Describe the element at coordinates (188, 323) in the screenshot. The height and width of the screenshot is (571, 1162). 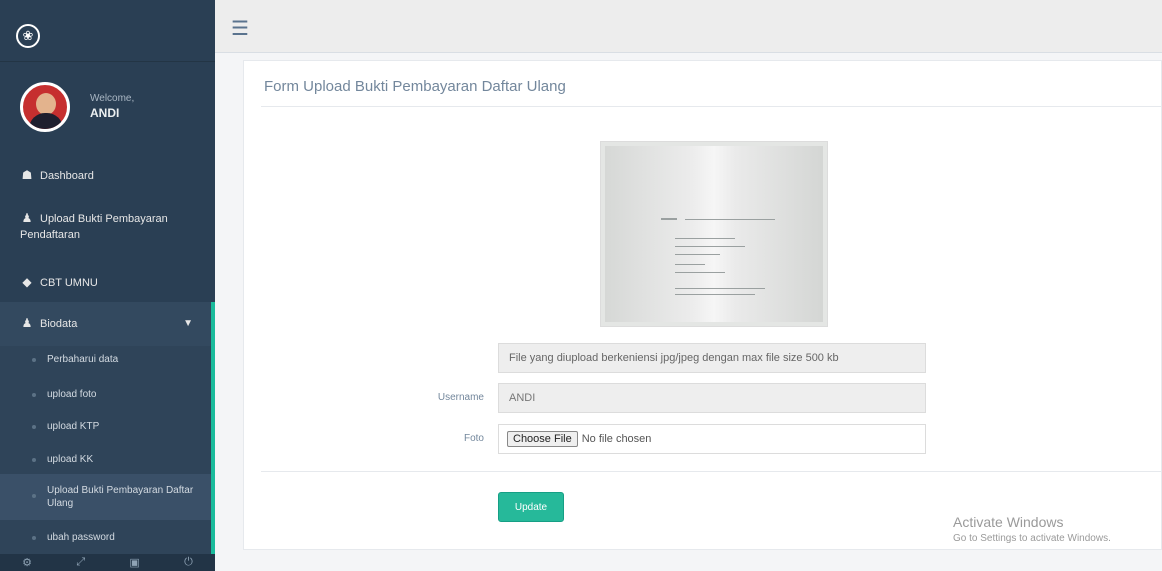
I see `chevron-down-icon: ▼` at that location.